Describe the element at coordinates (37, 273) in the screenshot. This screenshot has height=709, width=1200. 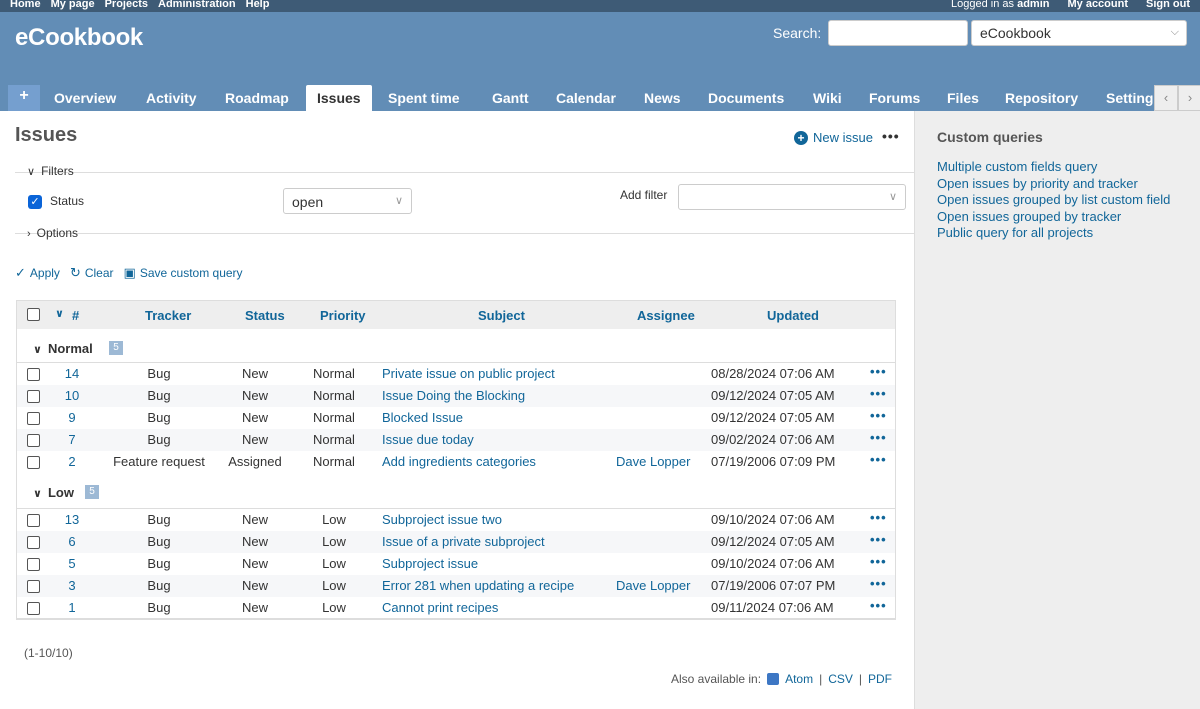
I see `apply-button: ✓ Apply` at that location.